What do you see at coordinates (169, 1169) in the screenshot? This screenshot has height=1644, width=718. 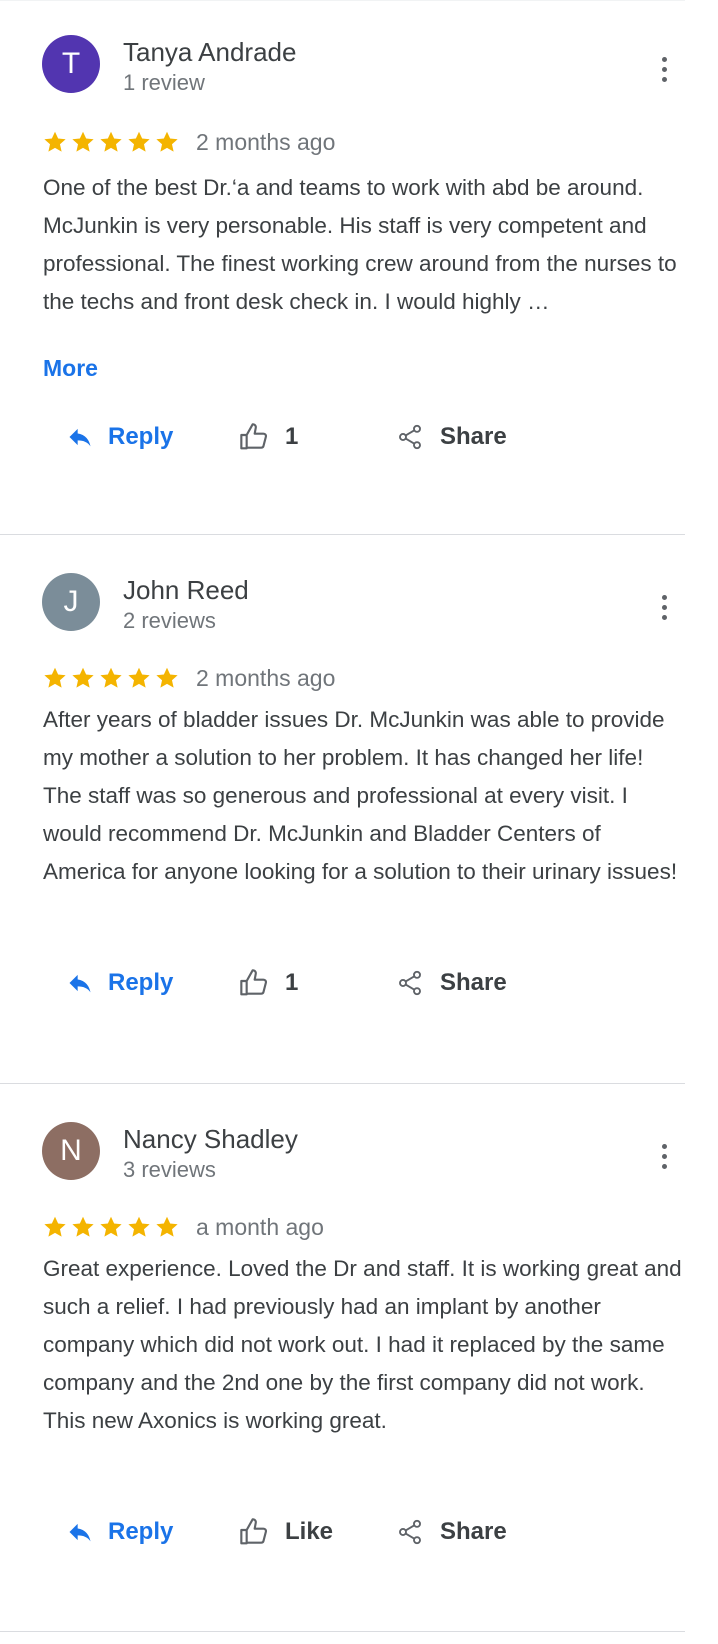 I see `reviewer-review-count: 3 reviews` at bounding box center [169, 1169].